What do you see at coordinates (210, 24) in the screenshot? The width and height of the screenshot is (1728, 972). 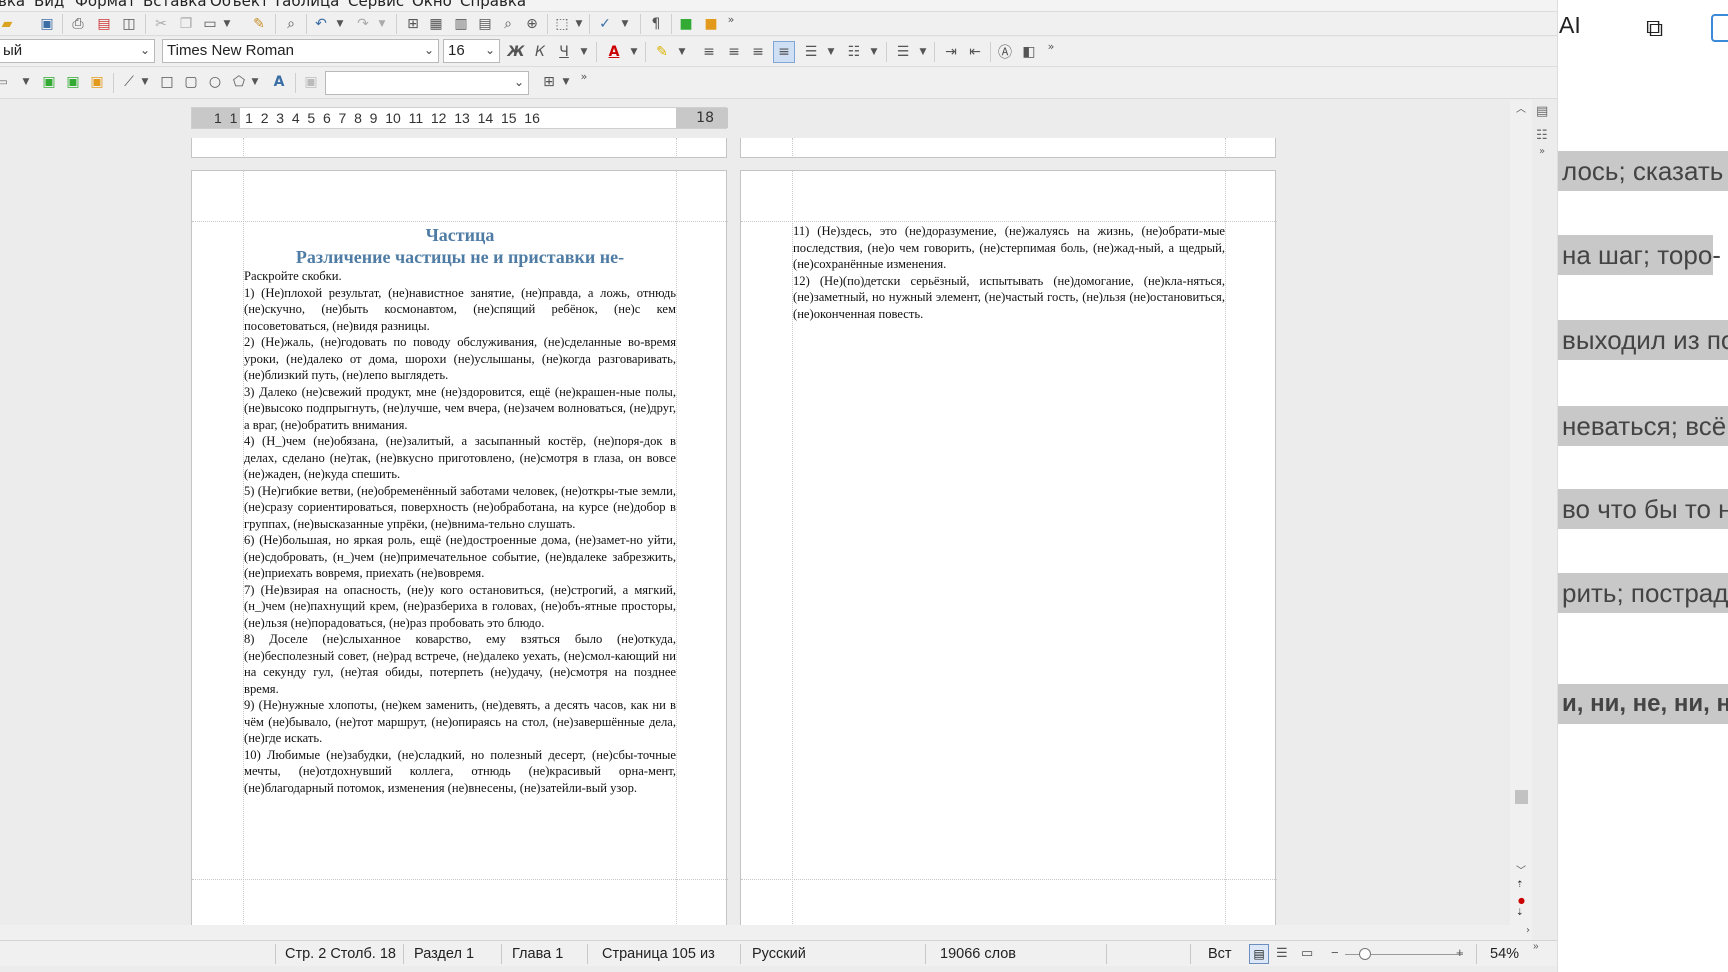 I see `paste-icon: ▭` at bounding box center [210, 24].